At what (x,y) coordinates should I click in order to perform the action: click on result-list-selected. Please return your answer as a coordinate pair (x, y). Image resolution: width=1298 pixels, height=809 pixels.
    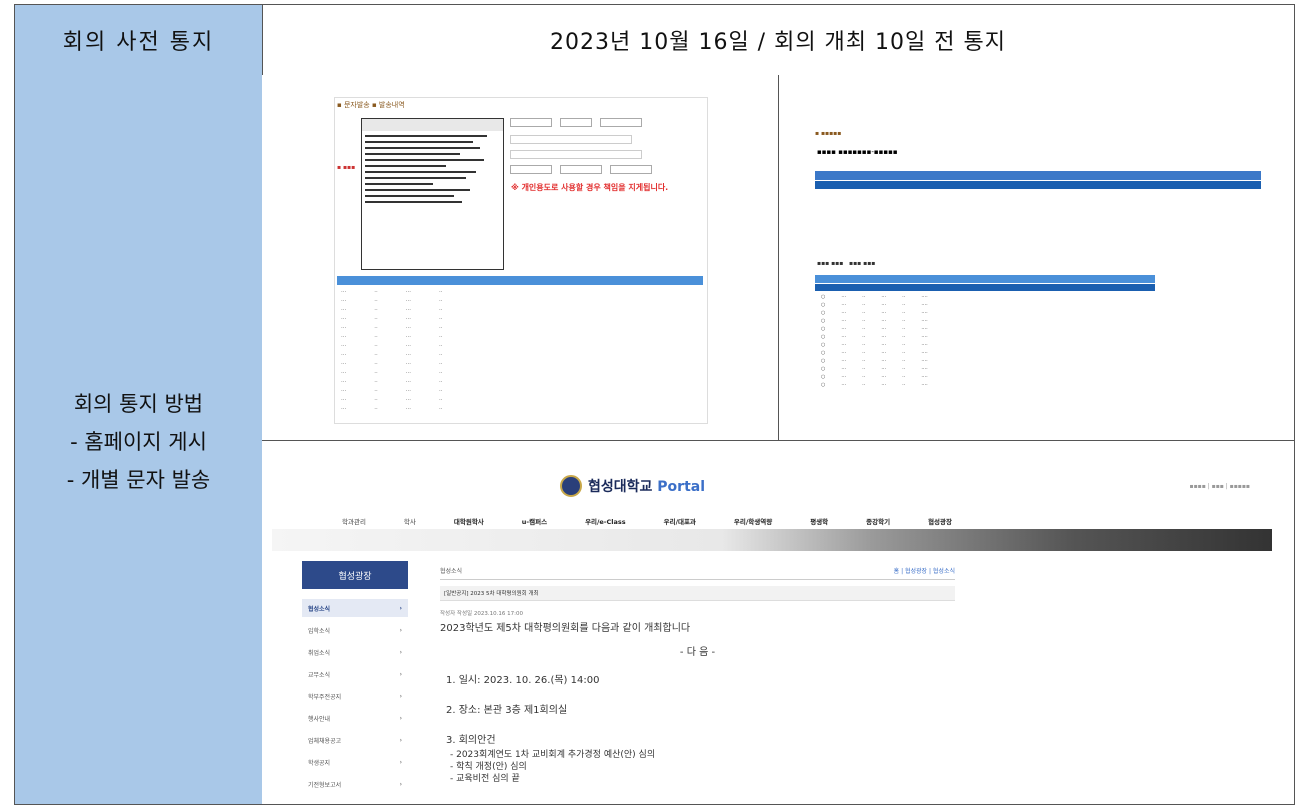
    Looking at the image, I should click on (985, 287).